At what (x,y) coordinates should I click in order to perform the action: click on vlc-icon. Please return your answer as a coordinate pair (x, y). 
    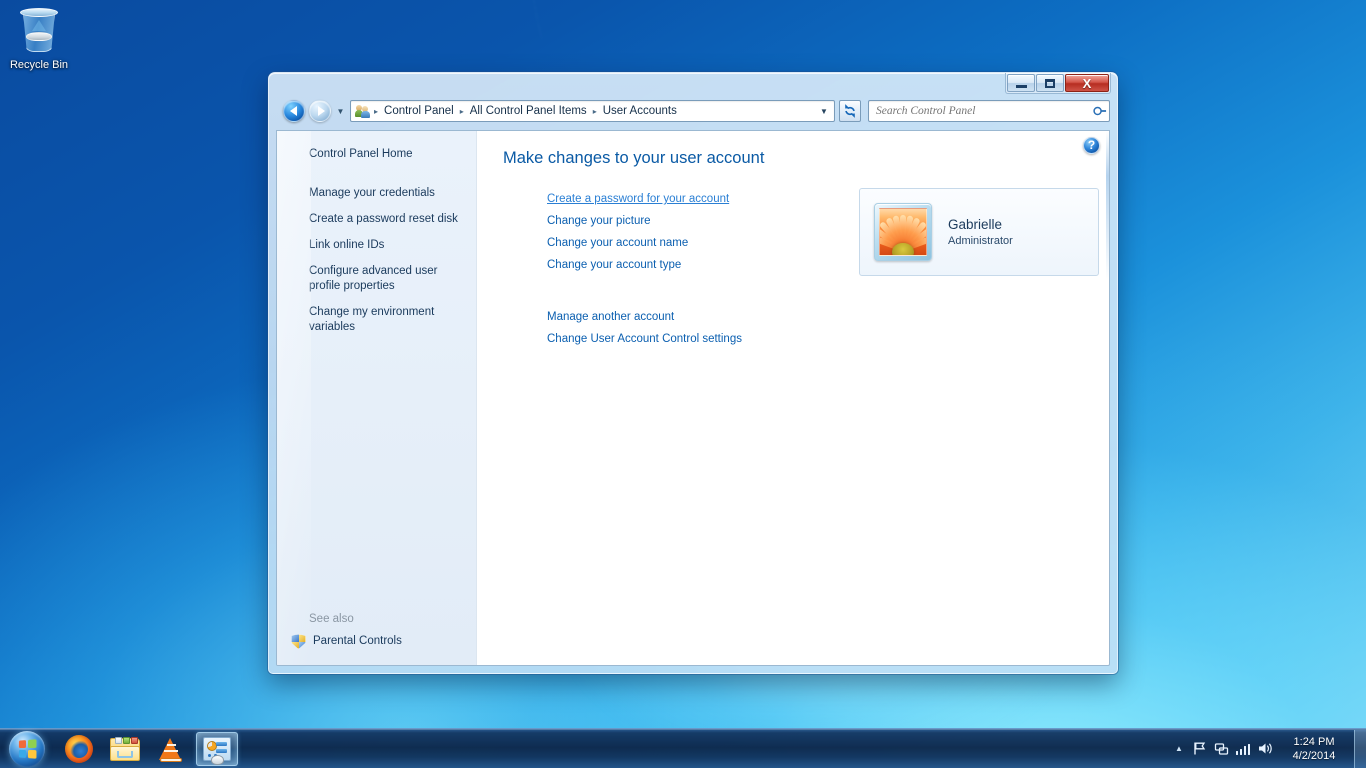
    Looking at the image, I should click on (171, 749).